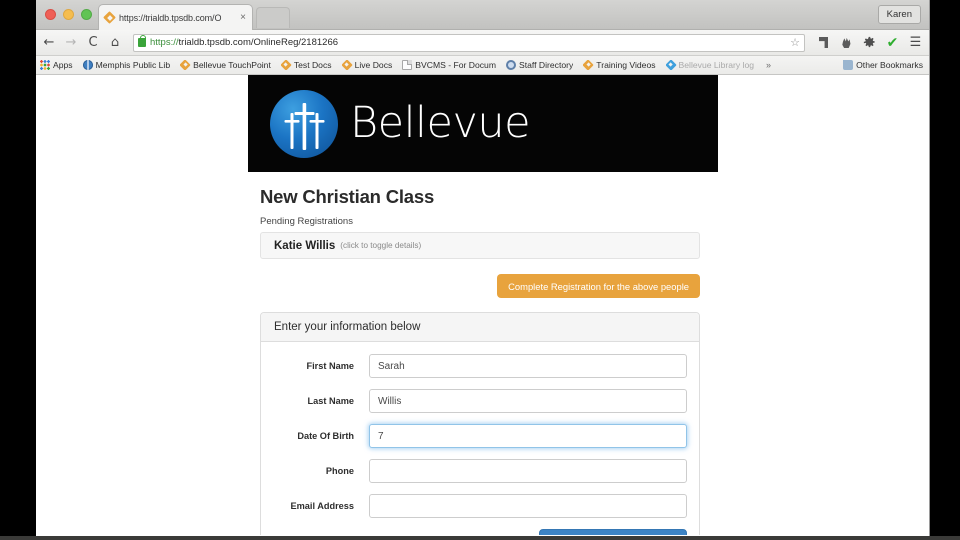 This screenshot has width=960, height=540. I want to click on first-name-label: First Name, so click(330, 366).